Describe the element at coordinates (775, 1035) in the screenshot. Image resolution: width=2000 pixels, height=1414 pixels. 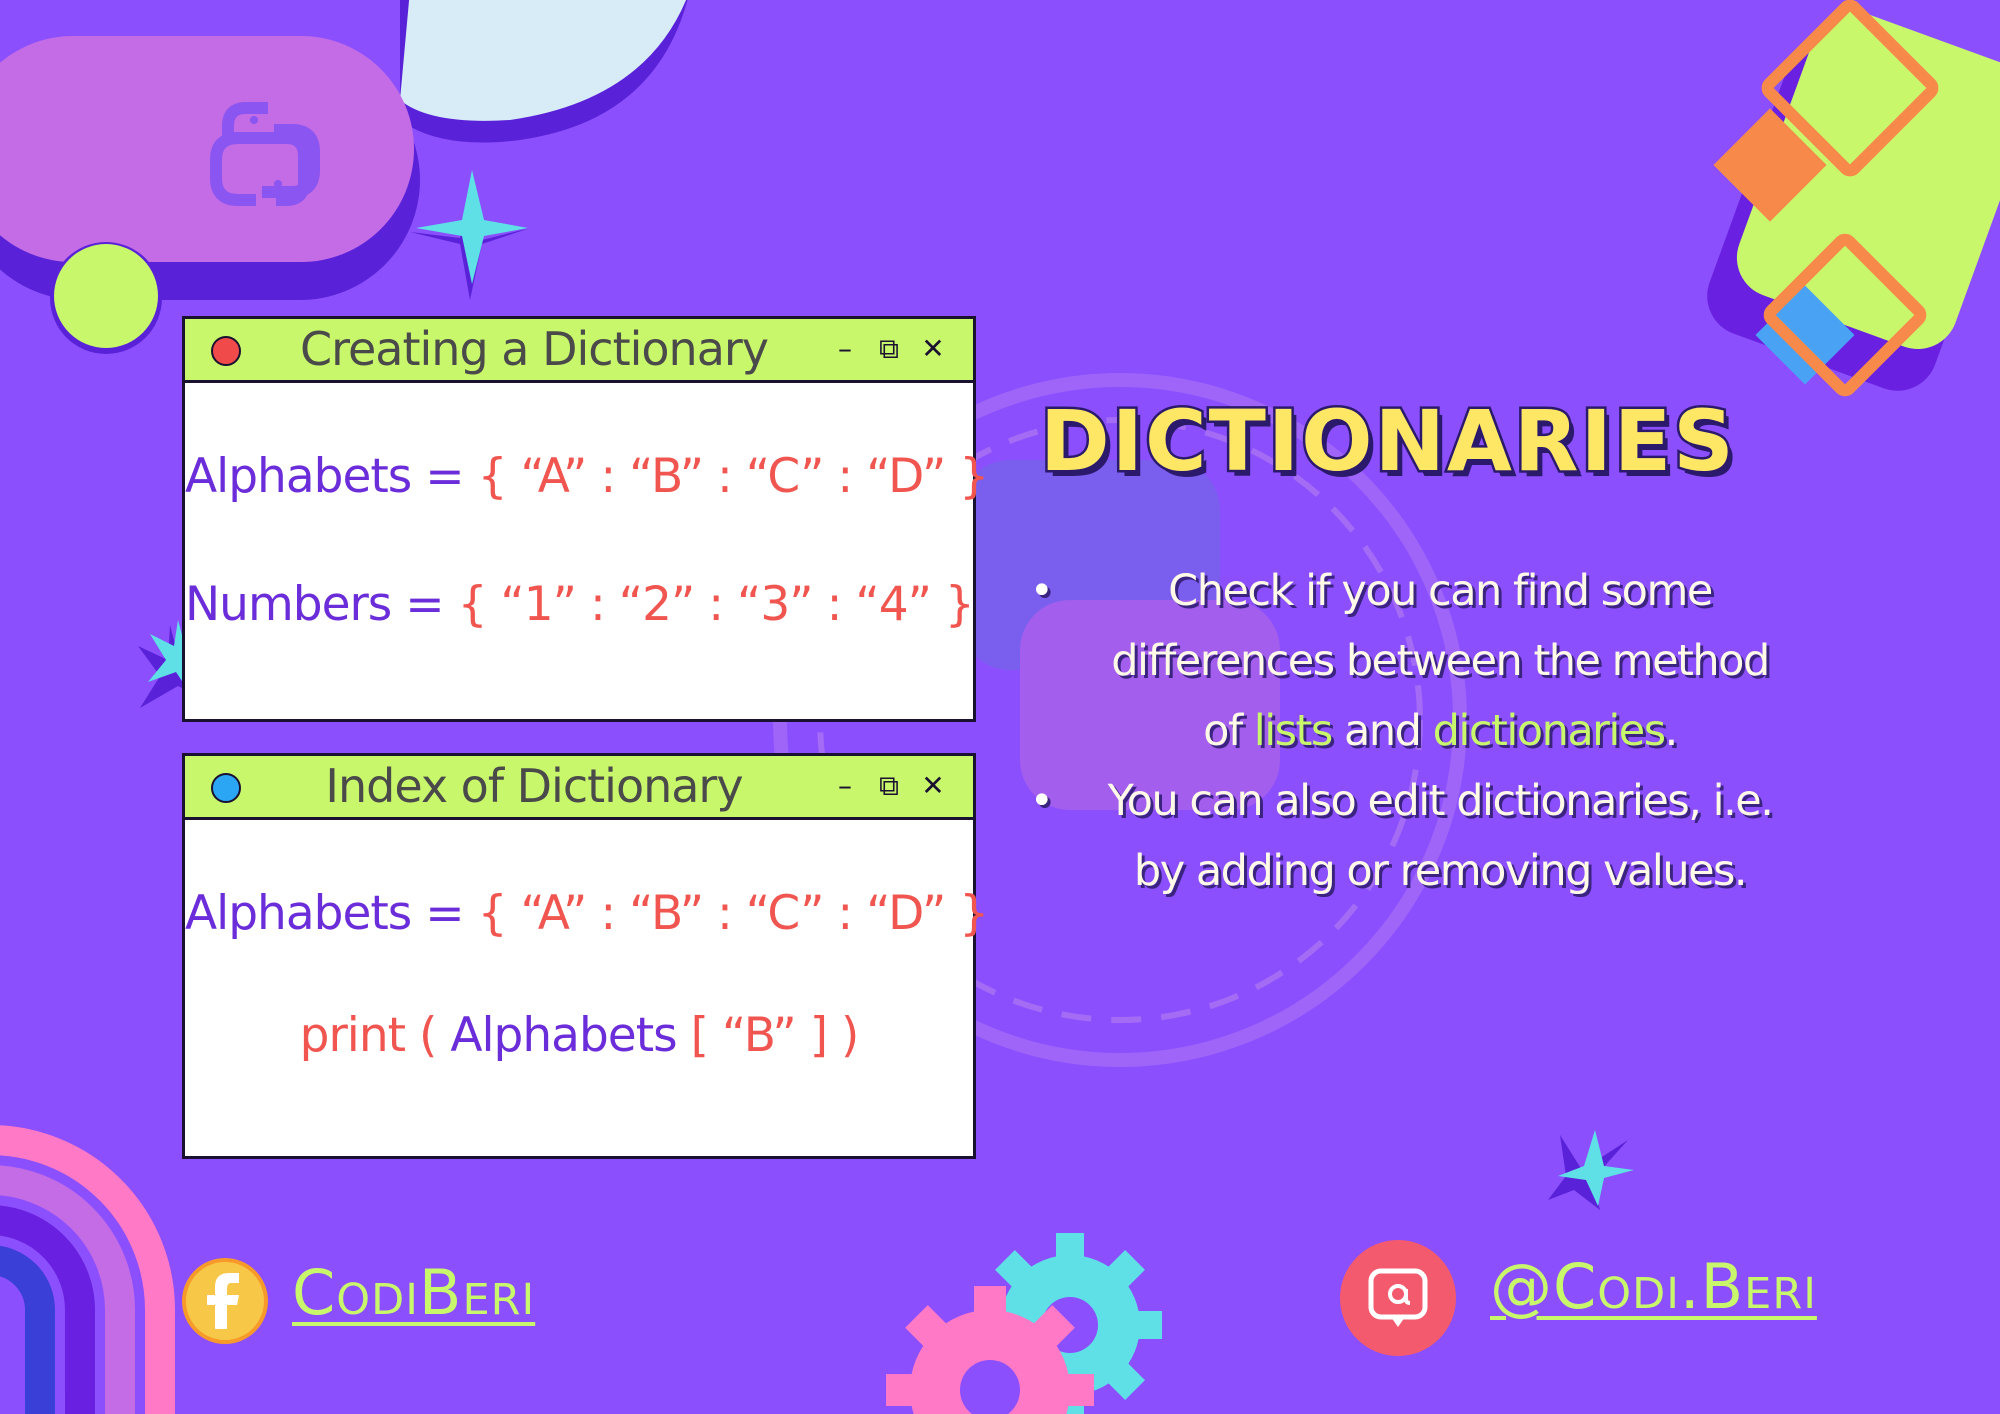
I see `code-index: [ “B” ] )` at that location.